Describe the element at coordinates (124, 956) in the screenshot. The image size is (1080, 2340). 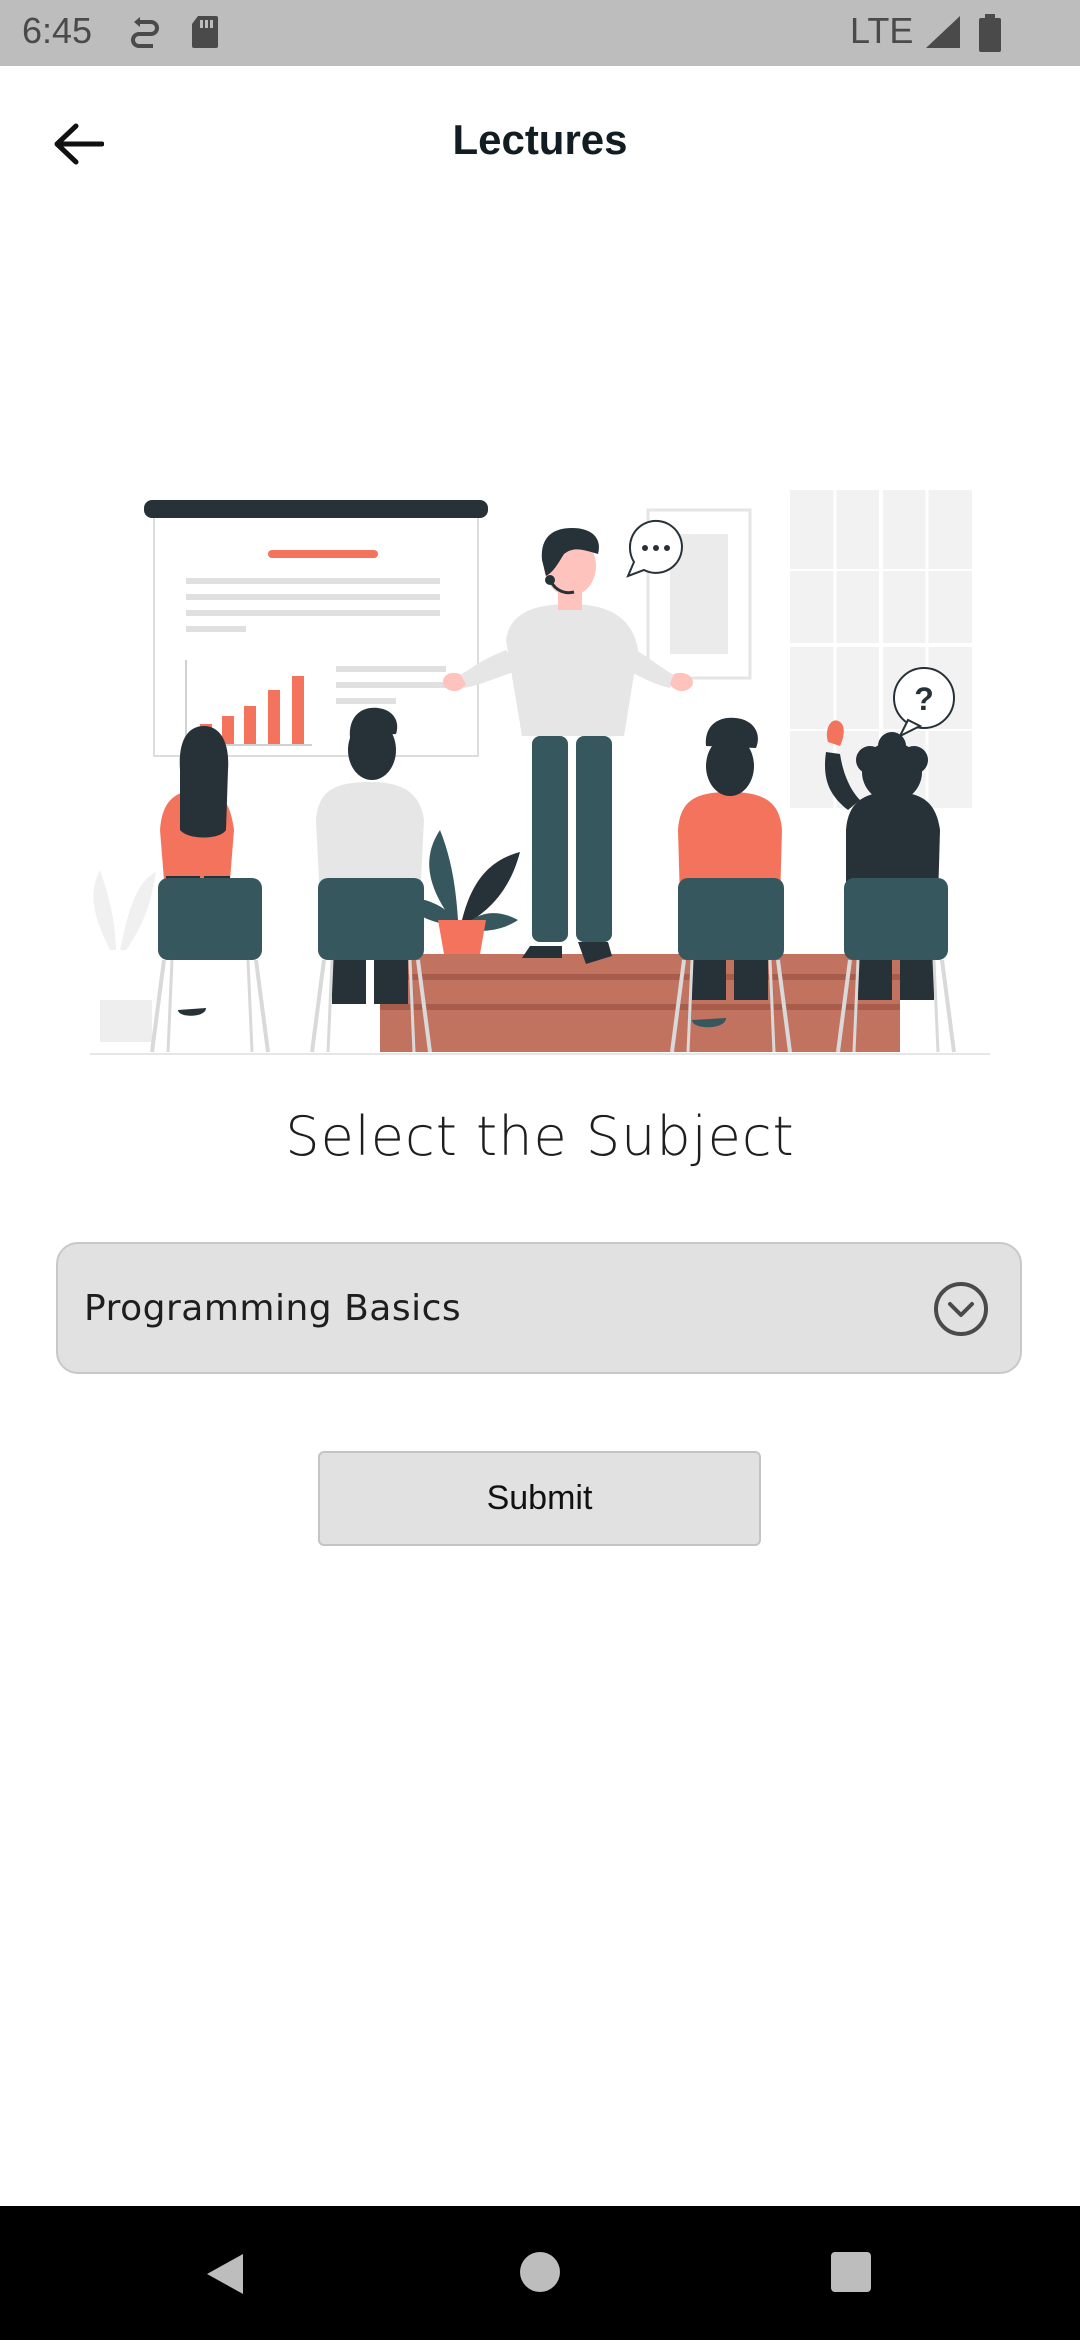
I see `background-plant` at that location.